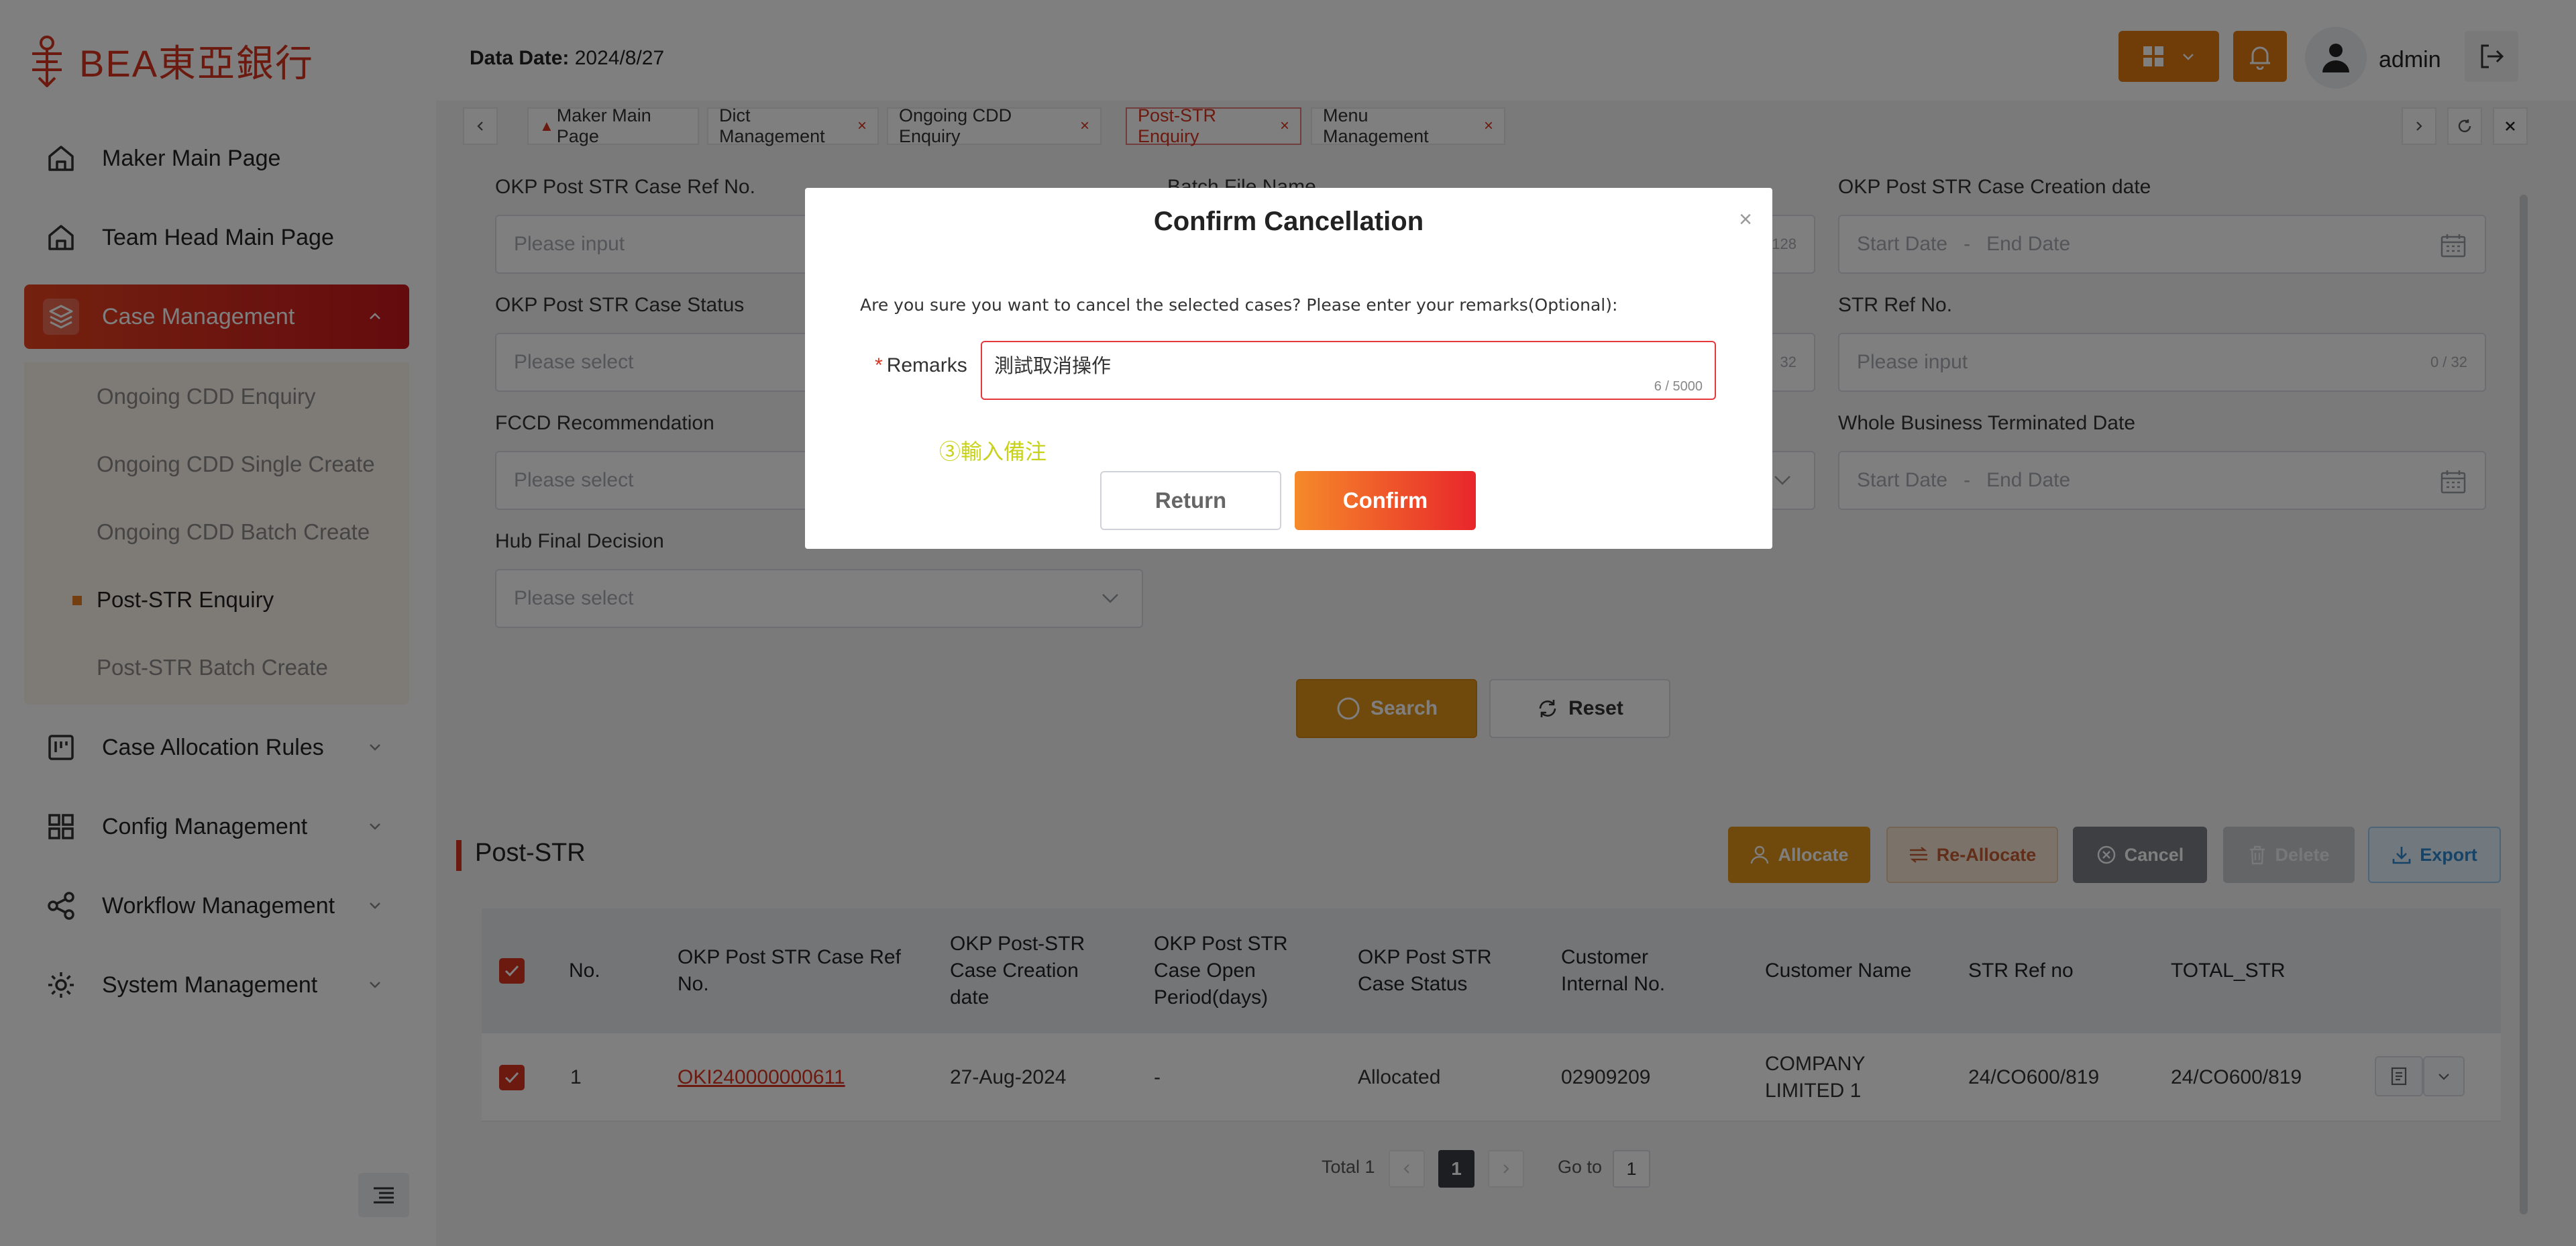  What do you see at coordinates (1053, 366) in the screenshot?
I see `remarks-value: 測試取消操作` at bounding box center [1053, 366].